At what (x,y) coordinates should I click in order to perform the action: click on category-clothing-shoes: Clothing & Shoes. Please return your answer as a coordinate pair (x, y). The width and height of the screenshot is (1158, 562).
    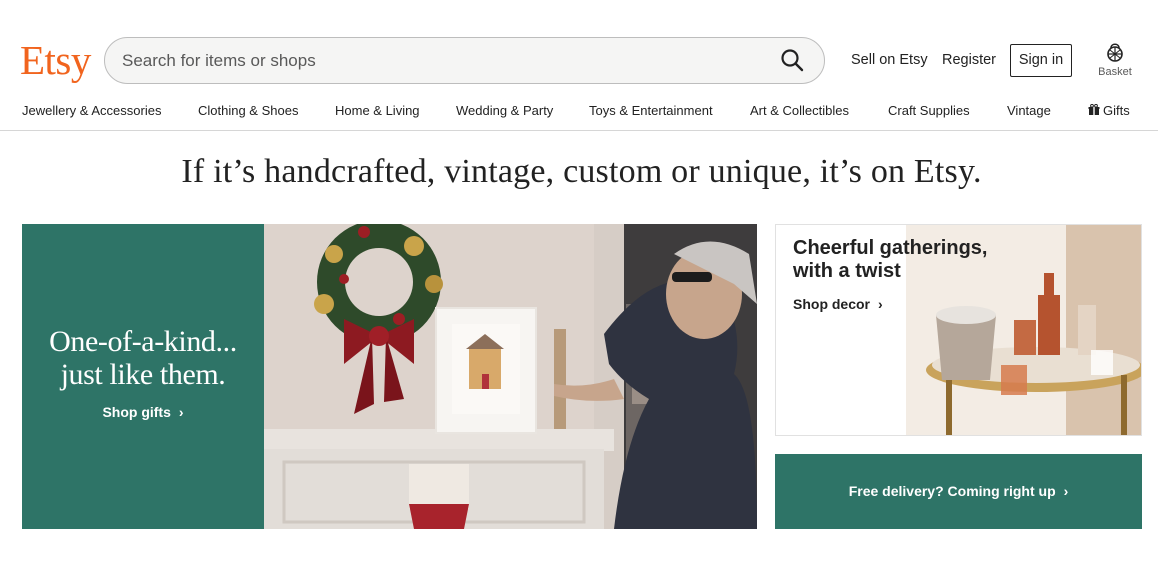
    Looking at the image, I should click on (248, 111).